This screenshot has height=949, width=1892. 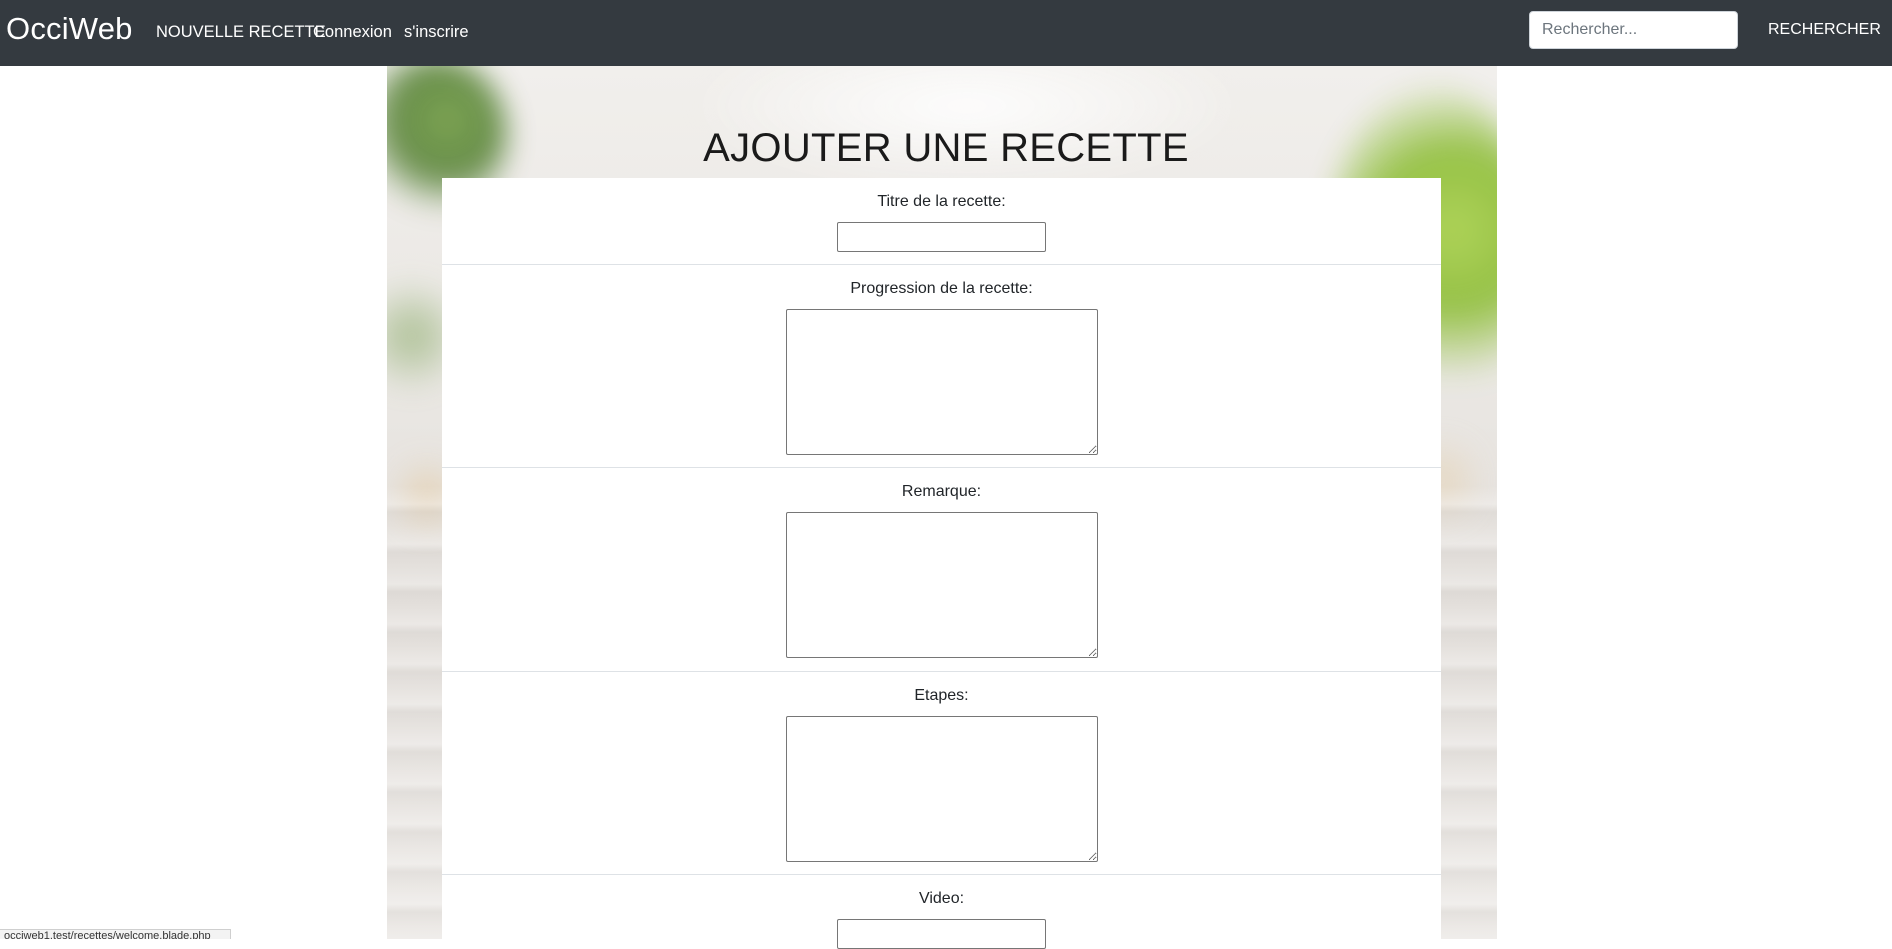 What do you see at coordinates (941, 237) in the screenshot?
I see `recipe-title-input` at bounding box center [941, 237].